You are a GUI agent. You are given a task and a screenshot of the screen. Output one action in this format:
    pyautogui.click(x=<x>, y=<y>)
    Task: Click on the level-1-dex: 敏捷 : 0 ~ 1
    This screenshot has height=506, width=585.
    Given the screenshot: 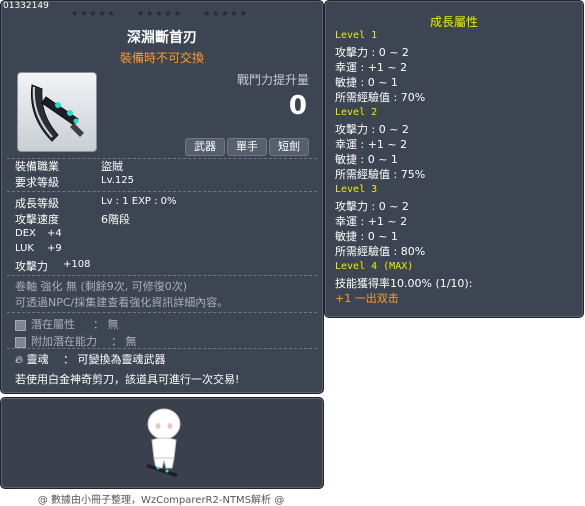 What is the action you would take?
    pyautogui.click(x=366, y=82)
    